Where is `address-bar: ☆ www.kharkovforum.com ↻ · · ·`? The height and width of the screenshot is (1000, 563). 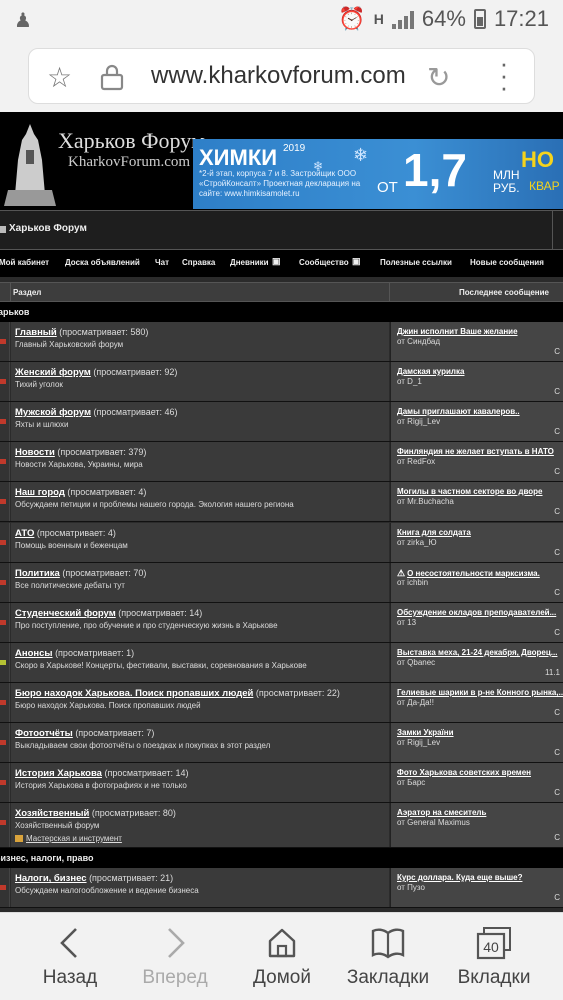
address-bar: ☆ www.kharkovforum.com ↻ · · · is located at coordinates (281, 76).